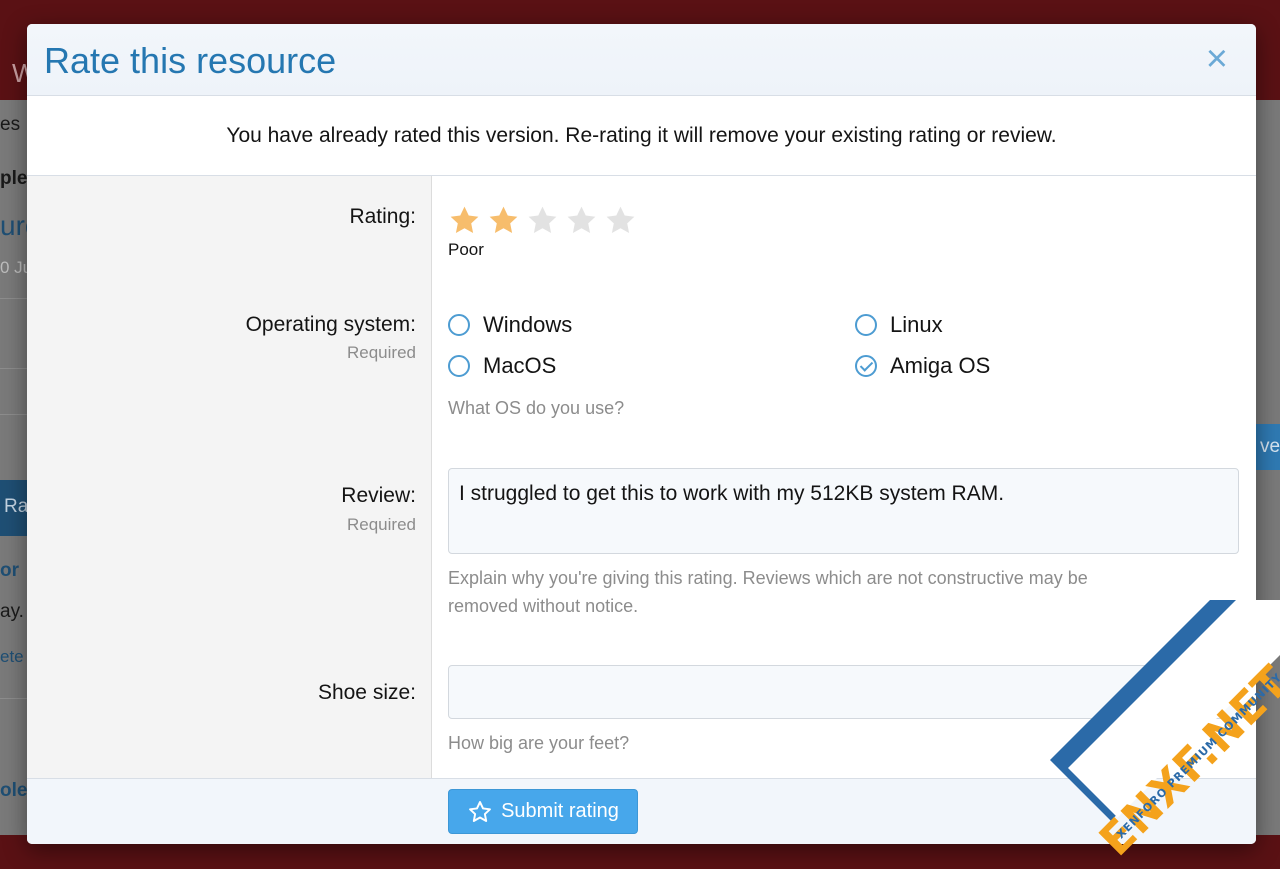  I want to click on os-explain: What OS do you use?, so click(536, 408).